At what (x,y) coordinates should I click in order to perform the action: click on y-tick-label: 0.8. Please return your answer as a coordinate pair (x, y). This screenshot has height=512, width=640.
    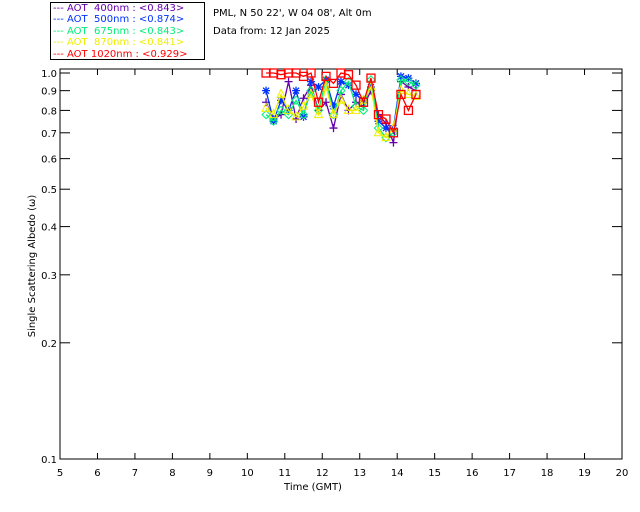
    Looking at the image, I should click on (49, 111).